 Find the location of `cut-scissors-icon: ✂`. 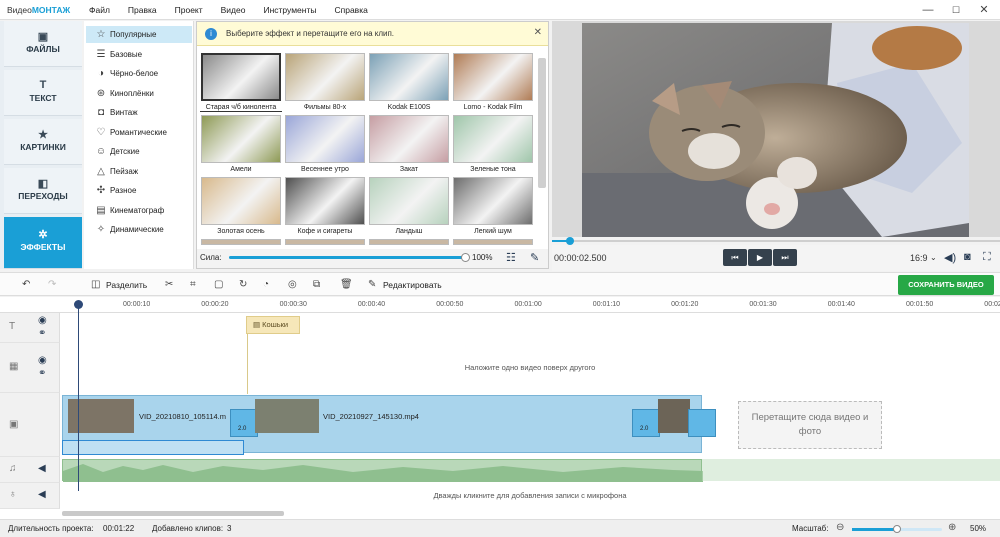

cut-scissors-icon: ✂ is located at coordinates (169, 284).